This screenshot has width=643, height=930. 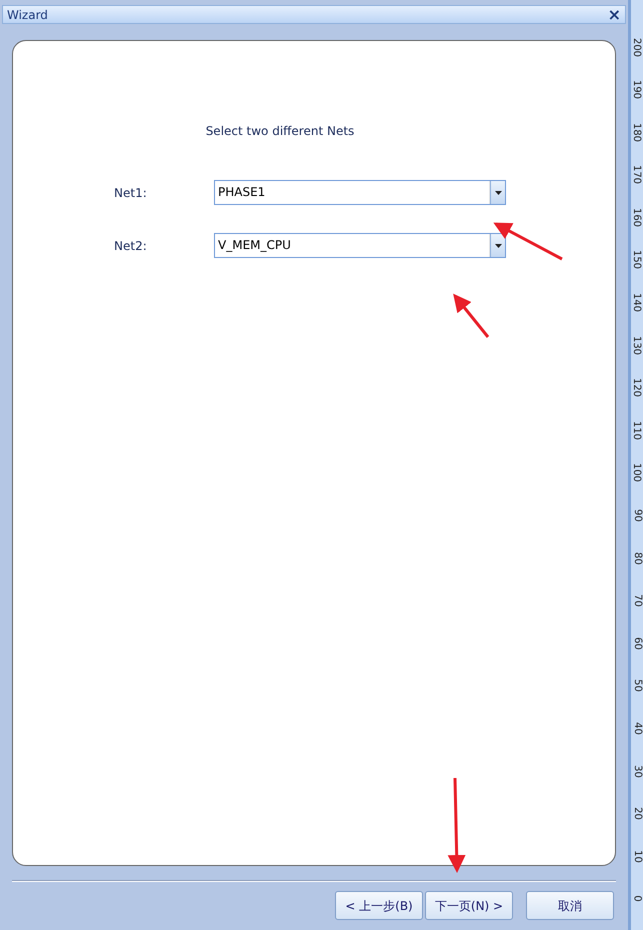 What do you see at coordinates (637, 601) in the screenshot?
I see `ruler-label: 70` at bounding box center [637, 601].